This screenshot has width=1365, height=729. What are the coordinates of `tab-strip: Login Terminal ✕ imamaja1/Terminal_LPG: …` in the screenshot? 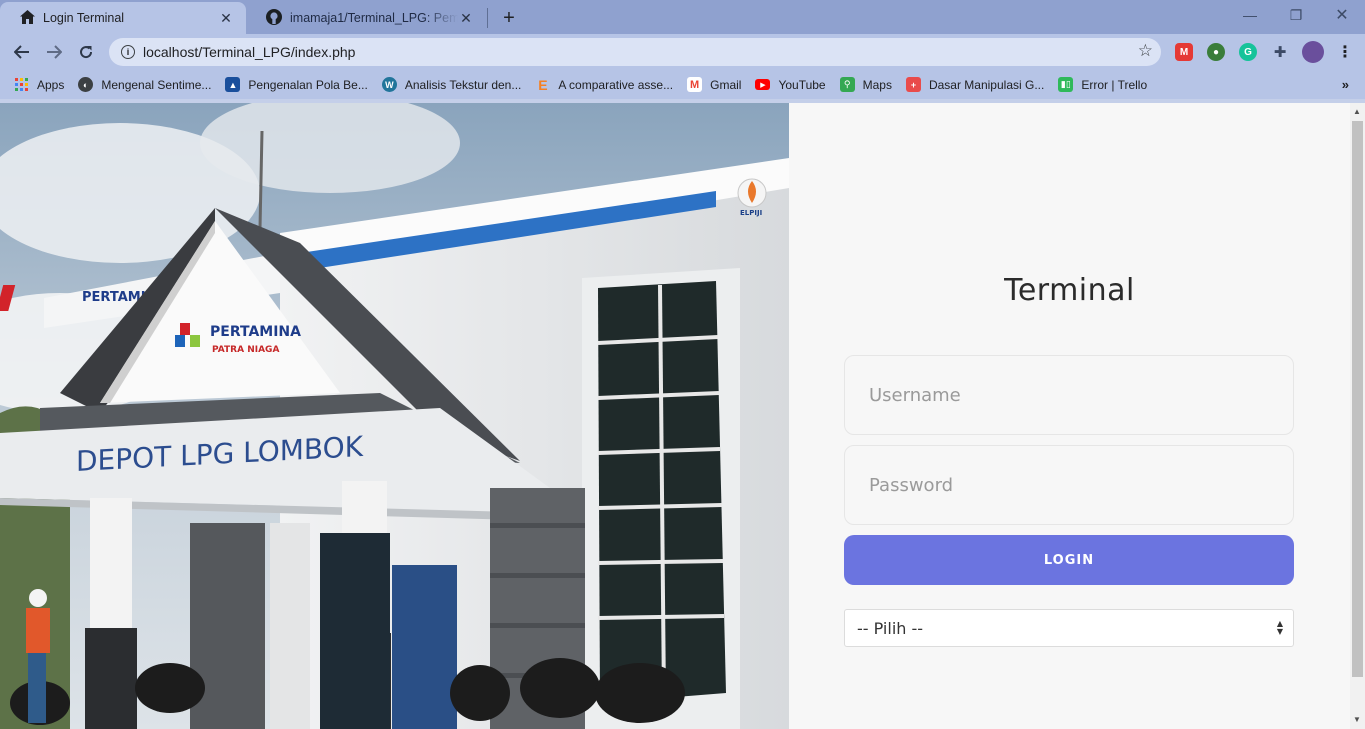 It's located at (682, 17).